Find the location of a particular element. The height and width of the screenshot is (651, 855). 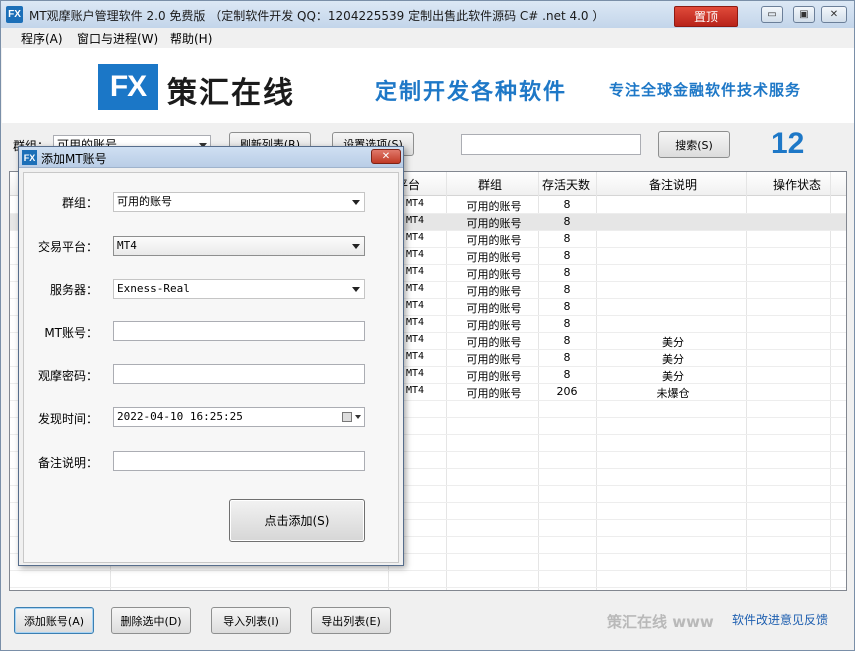

group-field-value: 可用的账号 is located at coordinates (144, 201).